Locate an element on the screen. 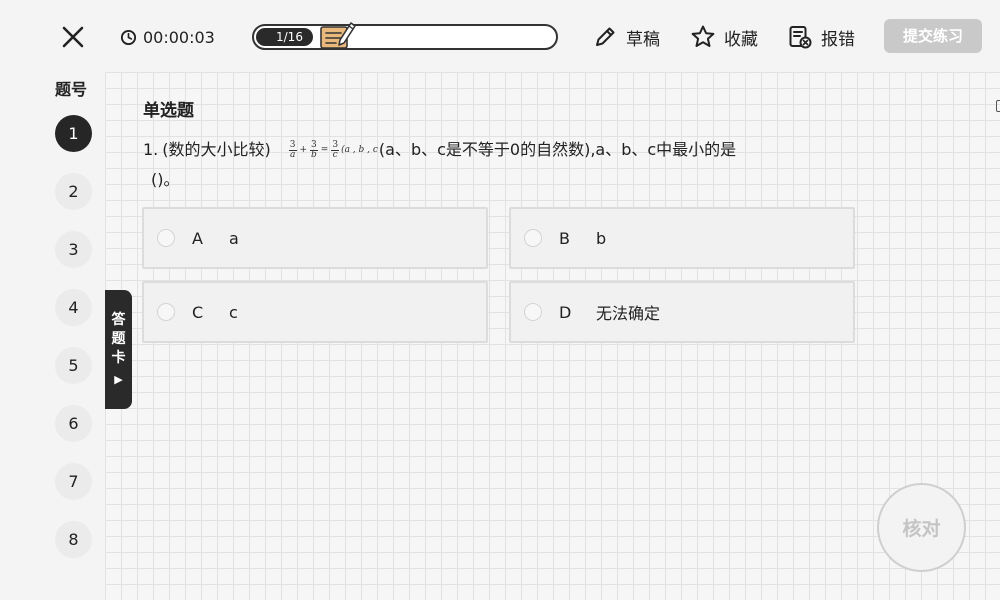 The width and height of the screenshot is (1000, 600). option-c: C c is located at coordinates (315, 312).